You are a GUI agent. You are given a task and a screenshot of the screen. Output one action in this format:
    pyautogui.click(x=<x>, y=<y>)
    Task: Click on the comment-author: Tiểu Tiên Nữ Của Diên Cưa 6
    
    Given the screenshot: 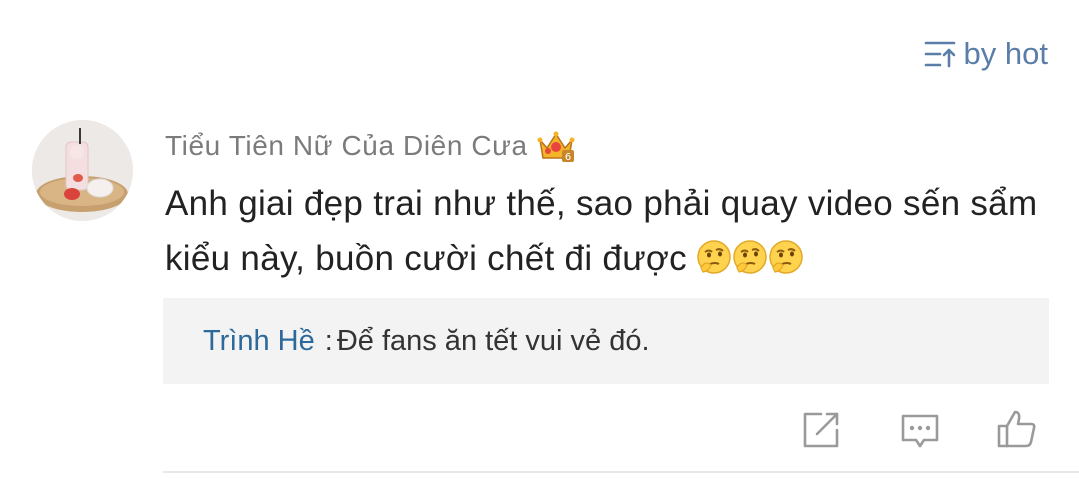 What is the action you would take?
    pyautogui.click(x=370, y=146)
    